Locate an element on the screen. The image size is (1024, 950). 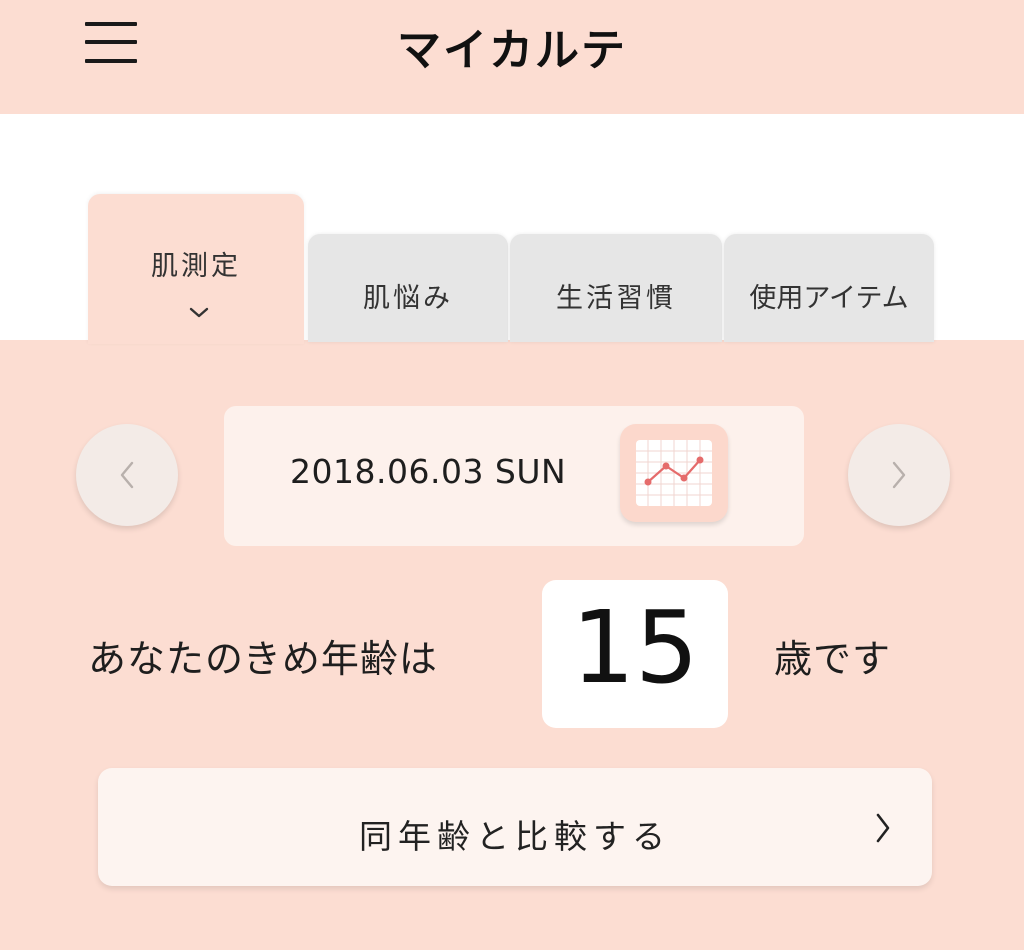
tab-used-items: 使用アイテム is located at coordinates (829, 288).